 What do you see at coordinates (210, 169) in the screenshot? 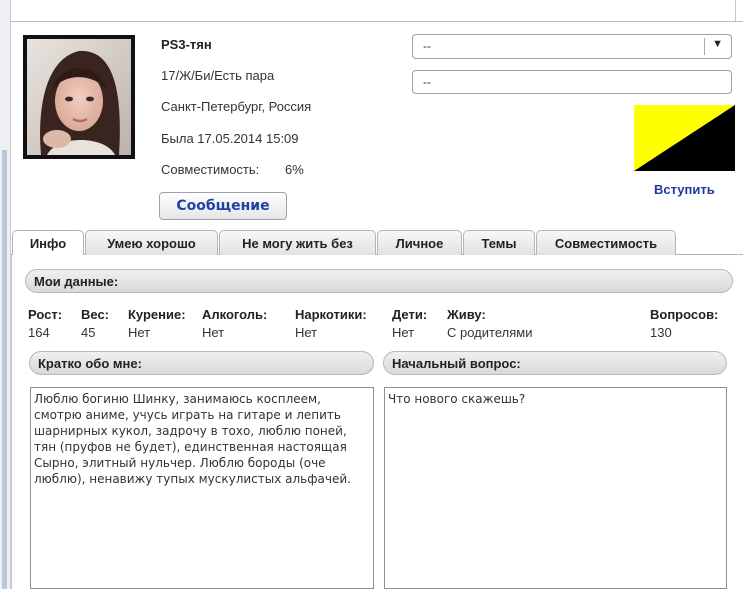
I see `compat-label: Совместимость:` at bounding box center [210, 169].